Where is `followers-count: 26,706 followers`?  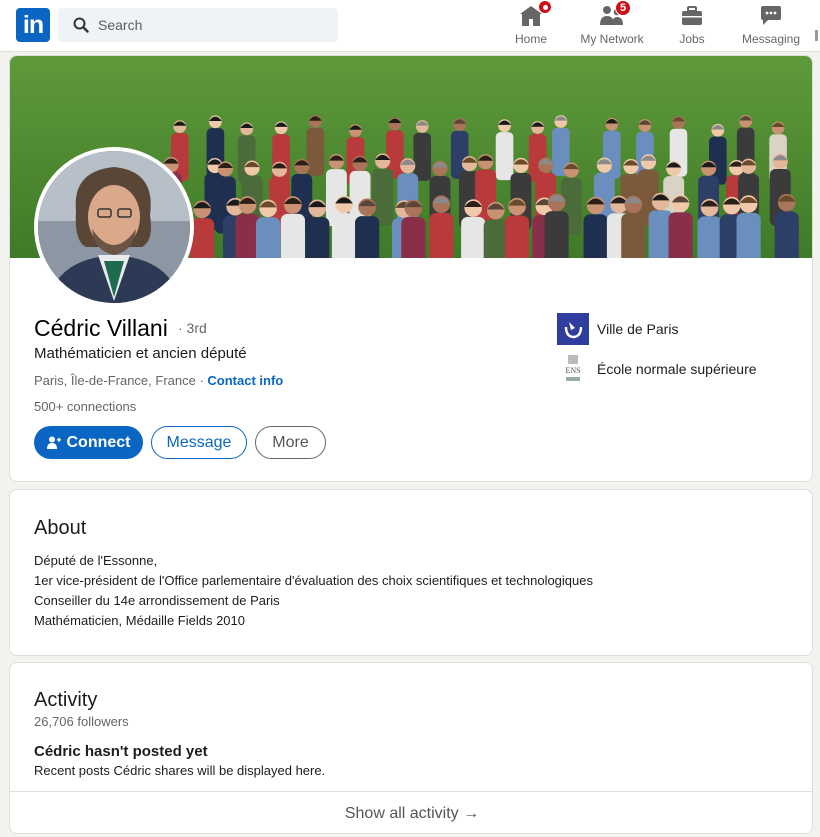 followers-count: 26,706 followers is located at coordinates (81, 721).